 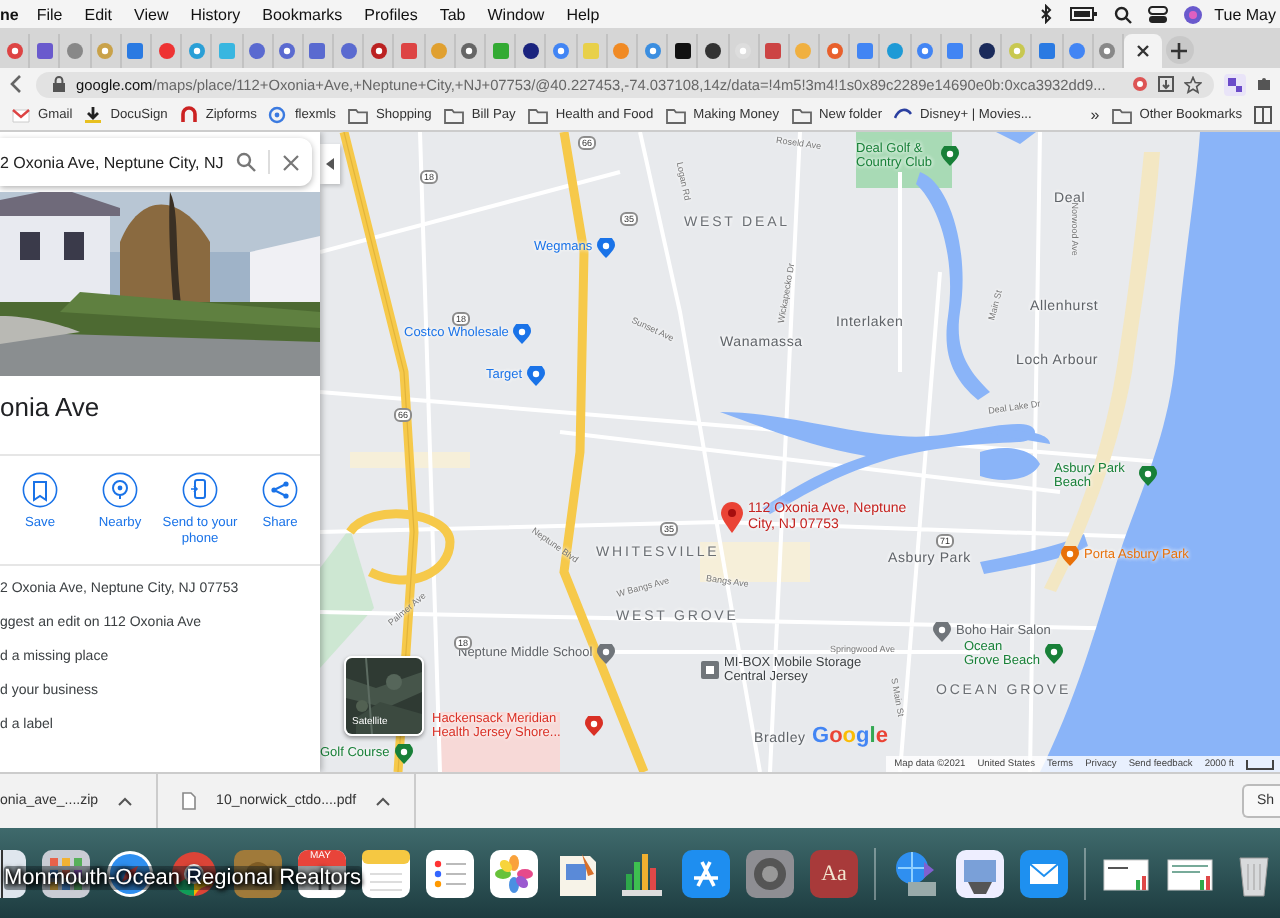 I want to click on reading-list-icon, so click(x=1263, y=115).